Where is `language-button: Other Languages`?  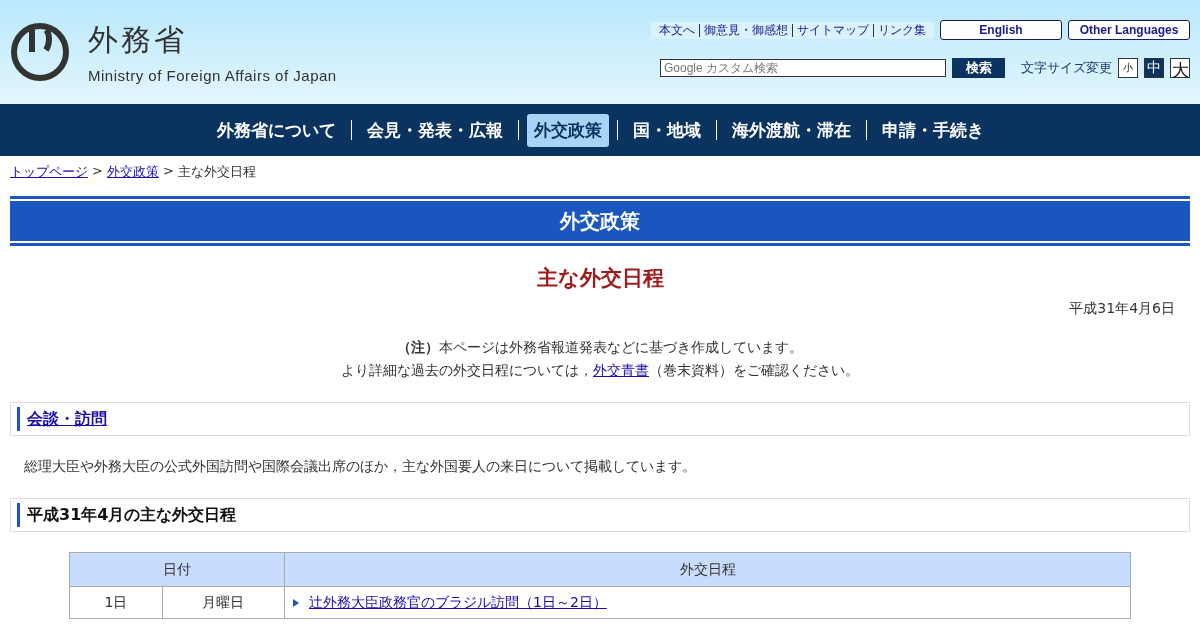
language-button: Other Languages is located at coordinates (1129, 30).